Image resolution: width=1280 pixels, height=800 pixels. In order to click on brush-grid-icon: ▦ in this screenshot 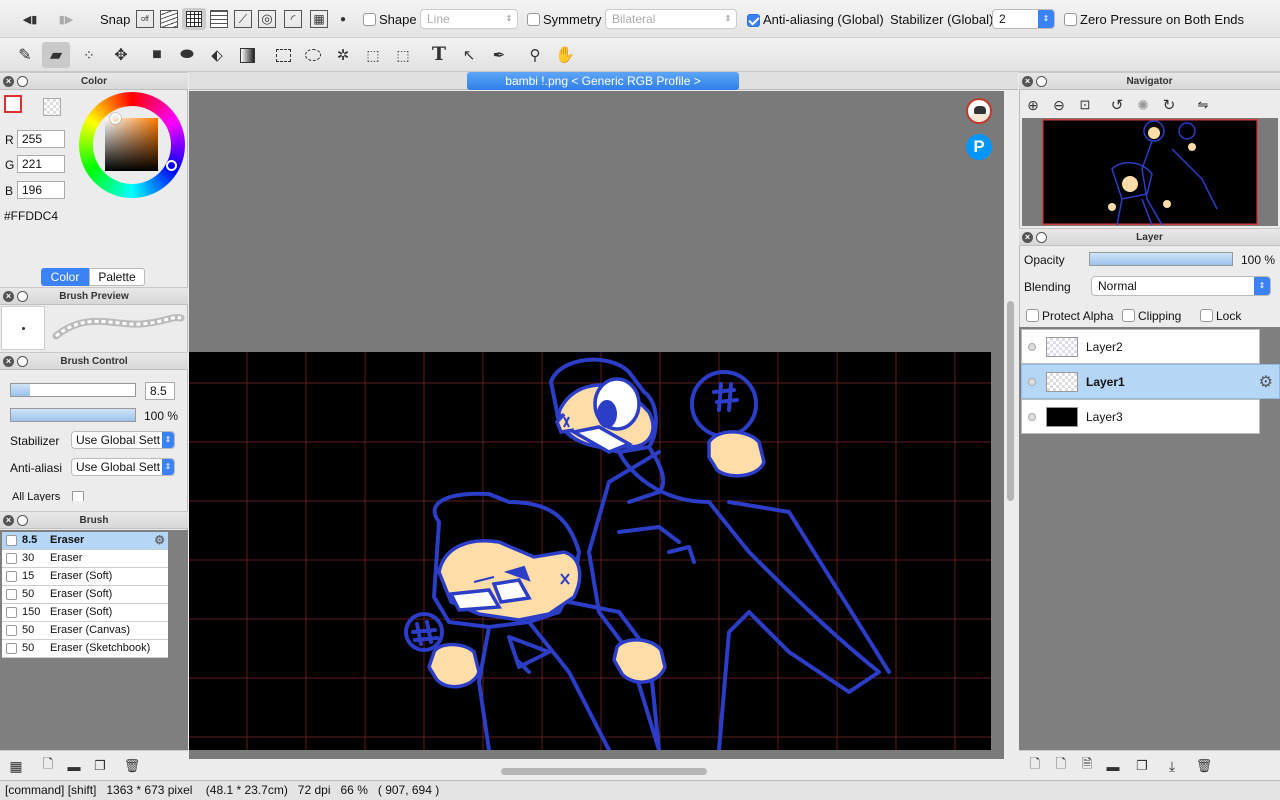, I will do `click(16, 766)`.